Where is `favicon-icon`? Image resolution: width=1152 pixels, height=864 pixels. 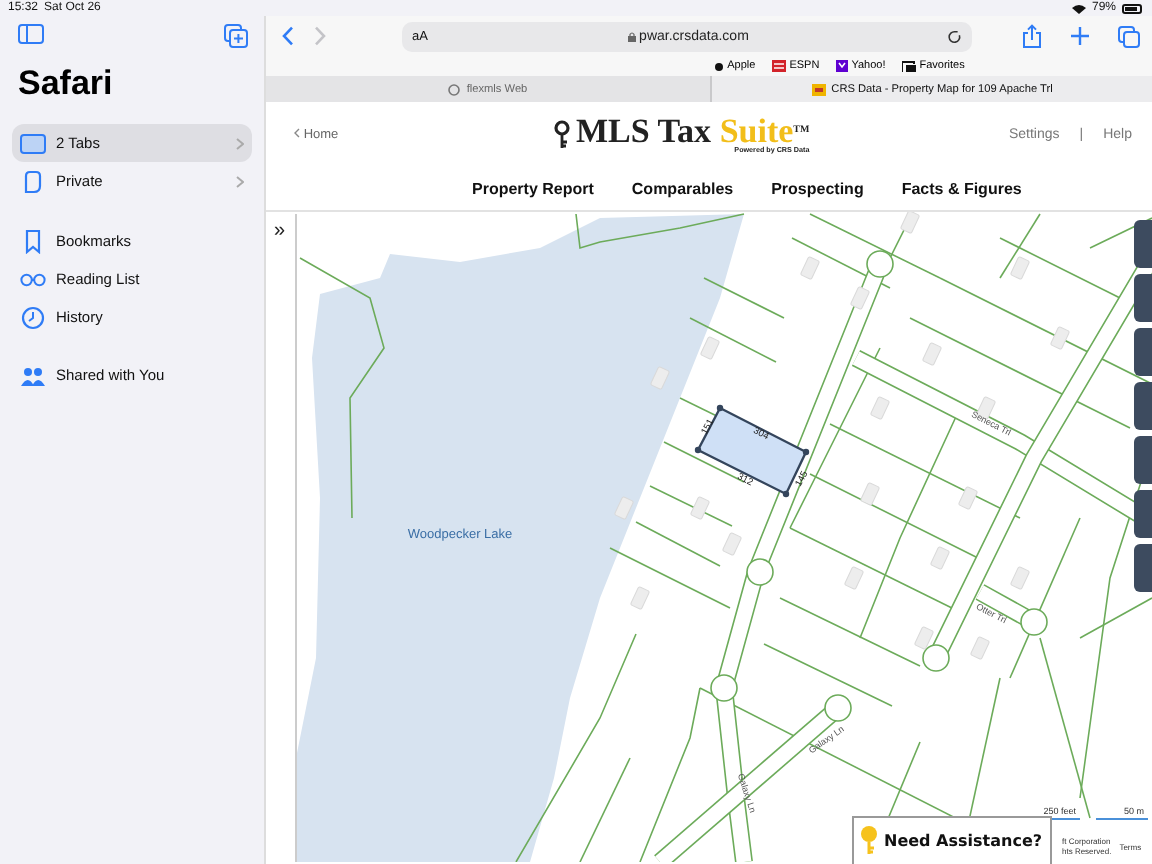 favicon-icon is located at coordinates (818, 89).